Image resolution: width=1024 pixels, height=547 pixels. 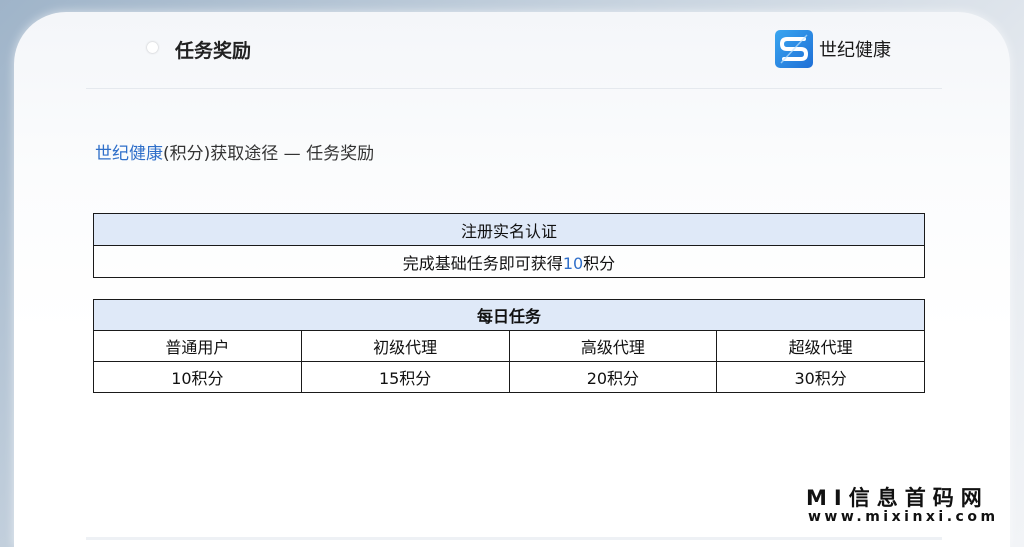 What do you see at coordinates (129, 154) in the screenshot?
I see `subtitle-brand: 世纪健康` at bounding box center [129, 154].